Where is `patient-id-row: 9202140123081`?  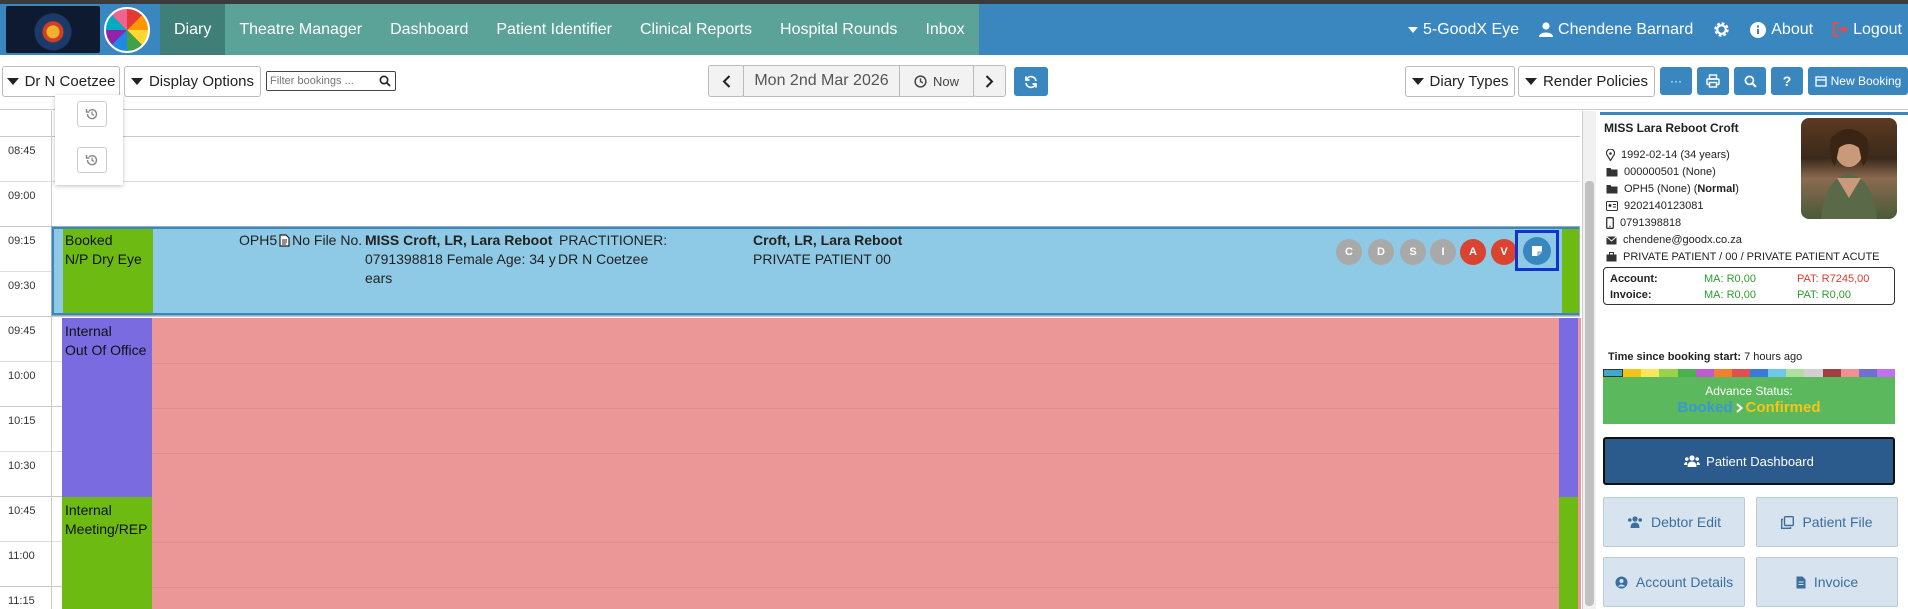
patient-id-row: 9202140123081 is located at coordinates (1655, 206).